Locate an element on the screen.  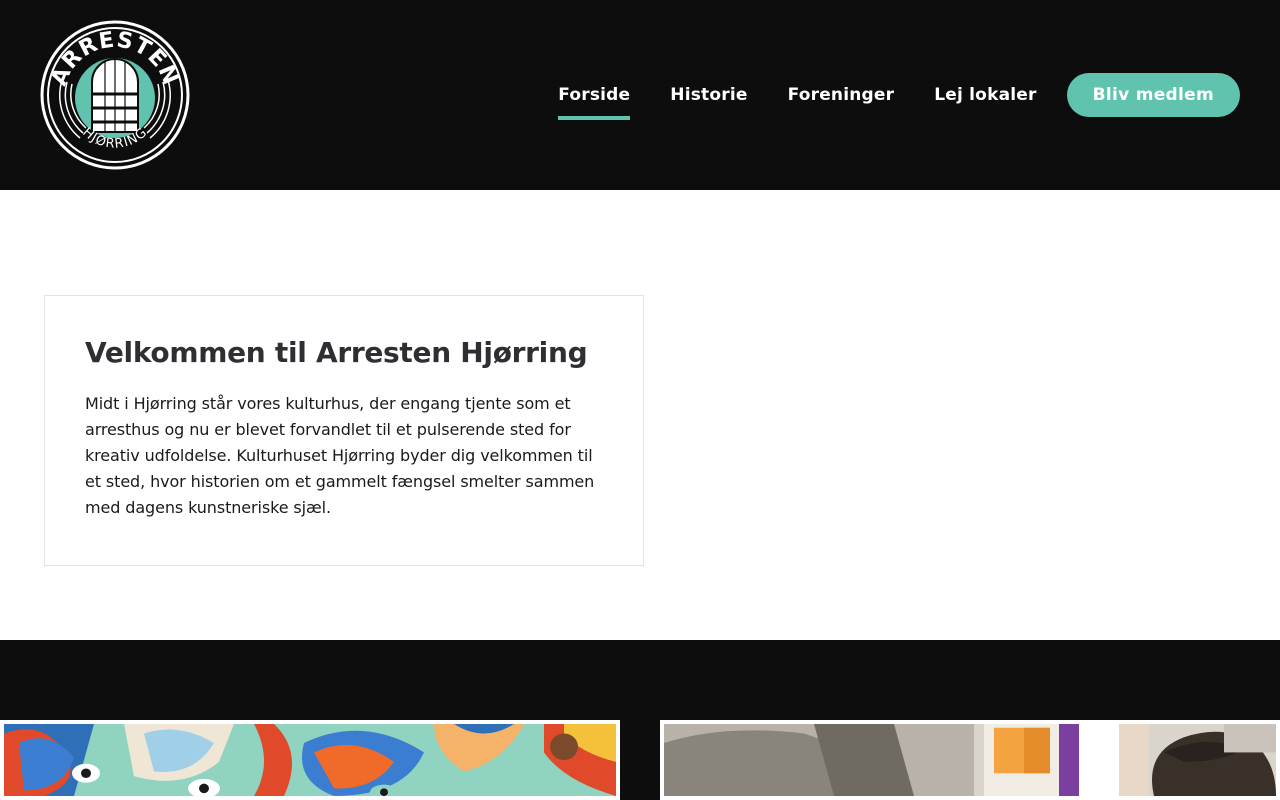
nav-item-forside: Forside is located at coordinates (594, 96).